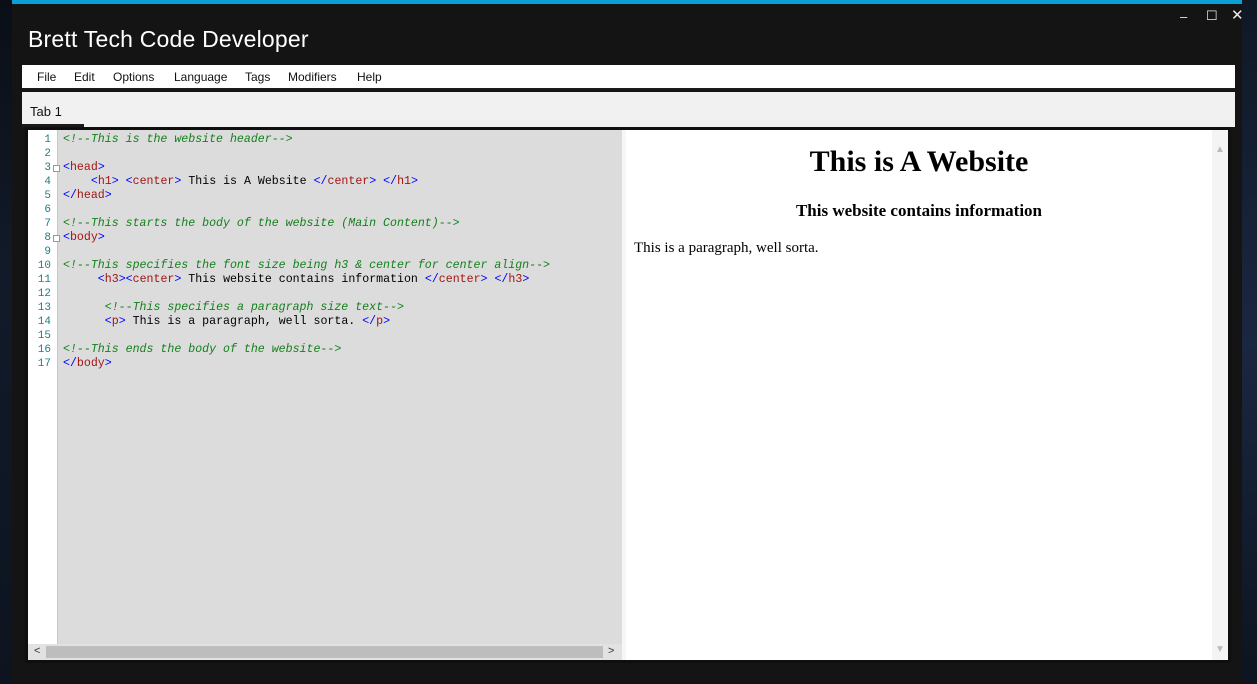 The image size is (1257, 684). What do you see at coordinates (47, 238) in the screenshot?
I see `line-number: 8` at bounding box center [47, 238].